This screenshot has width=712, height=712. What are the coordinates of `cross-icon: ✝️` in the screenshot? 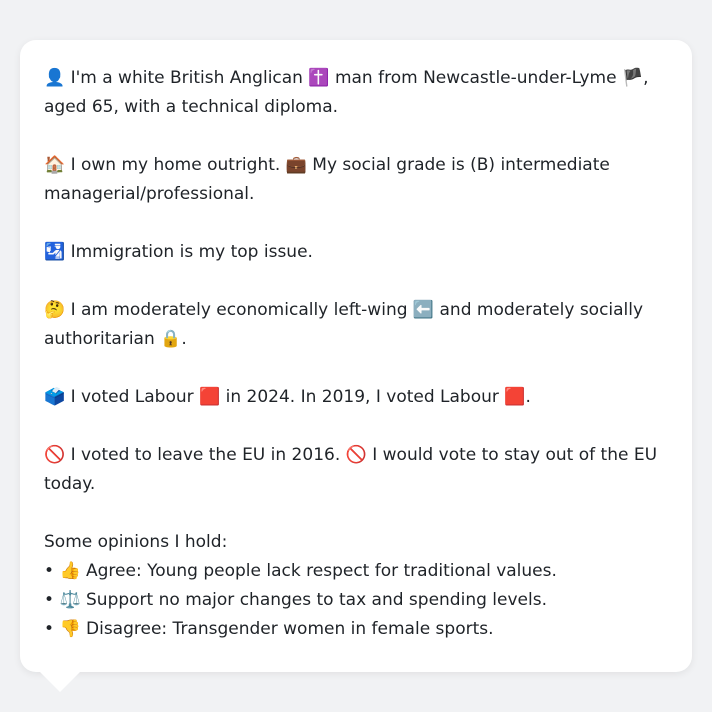 It's located at (319, 78).